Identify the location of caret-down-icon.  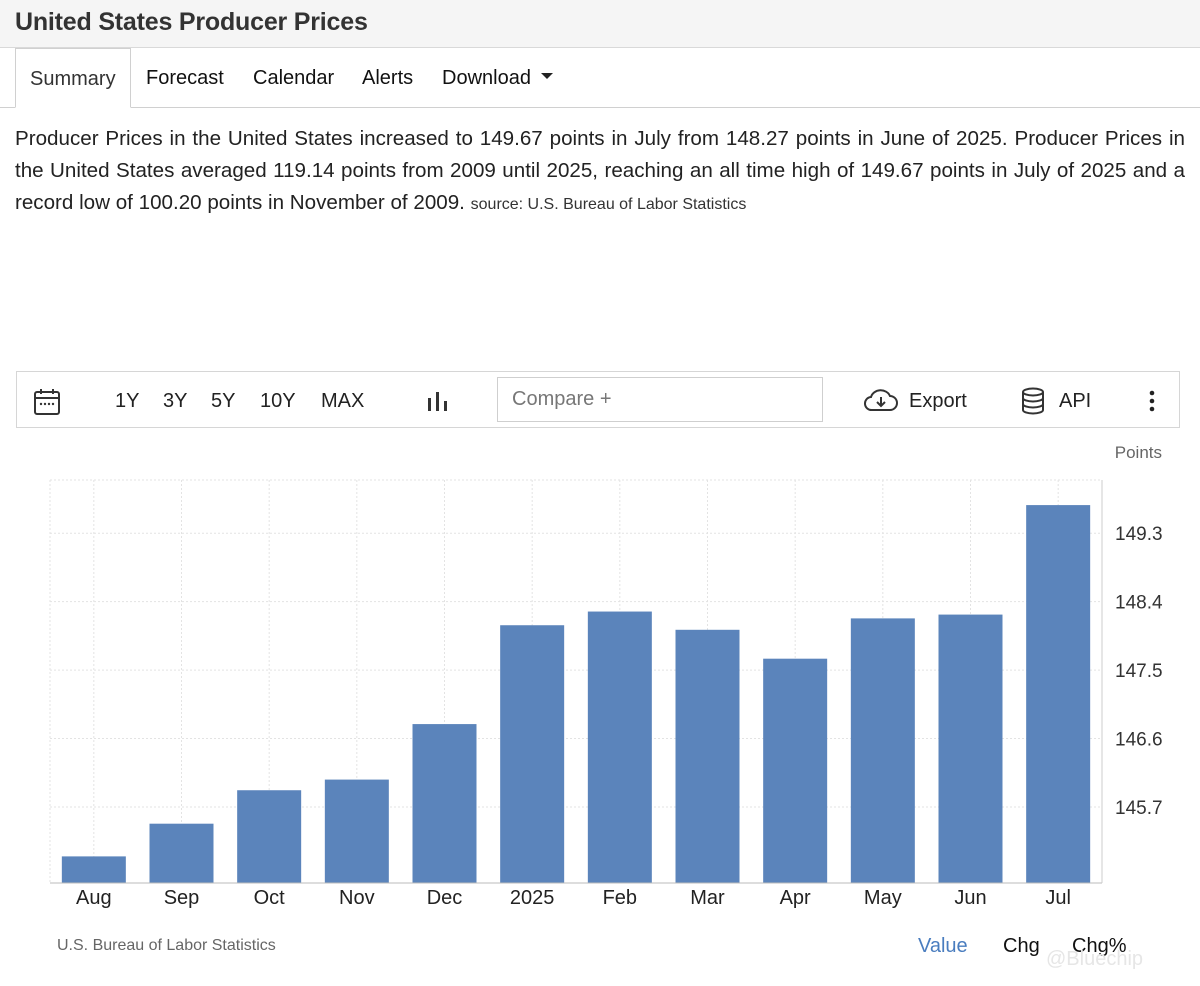
(546, 75).